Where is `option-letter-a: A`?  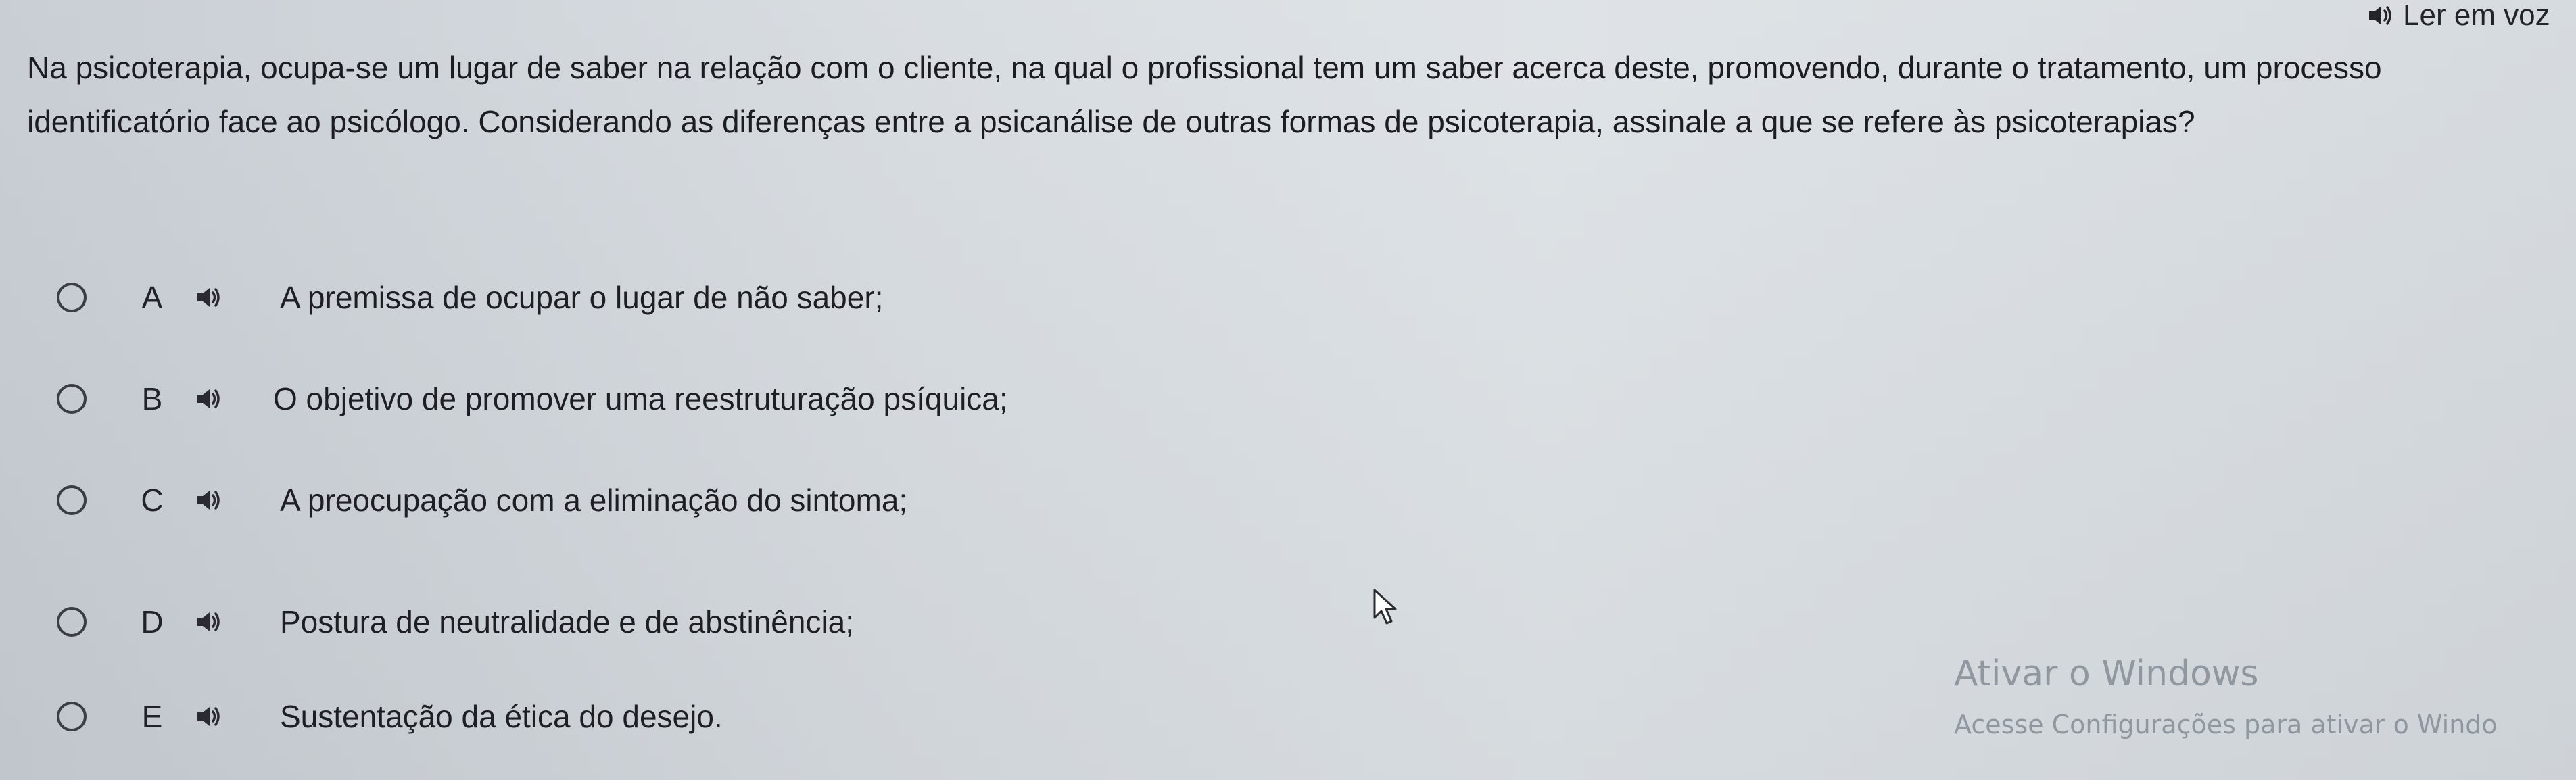
option-letter-a: A is located at coordinates (152, 297).